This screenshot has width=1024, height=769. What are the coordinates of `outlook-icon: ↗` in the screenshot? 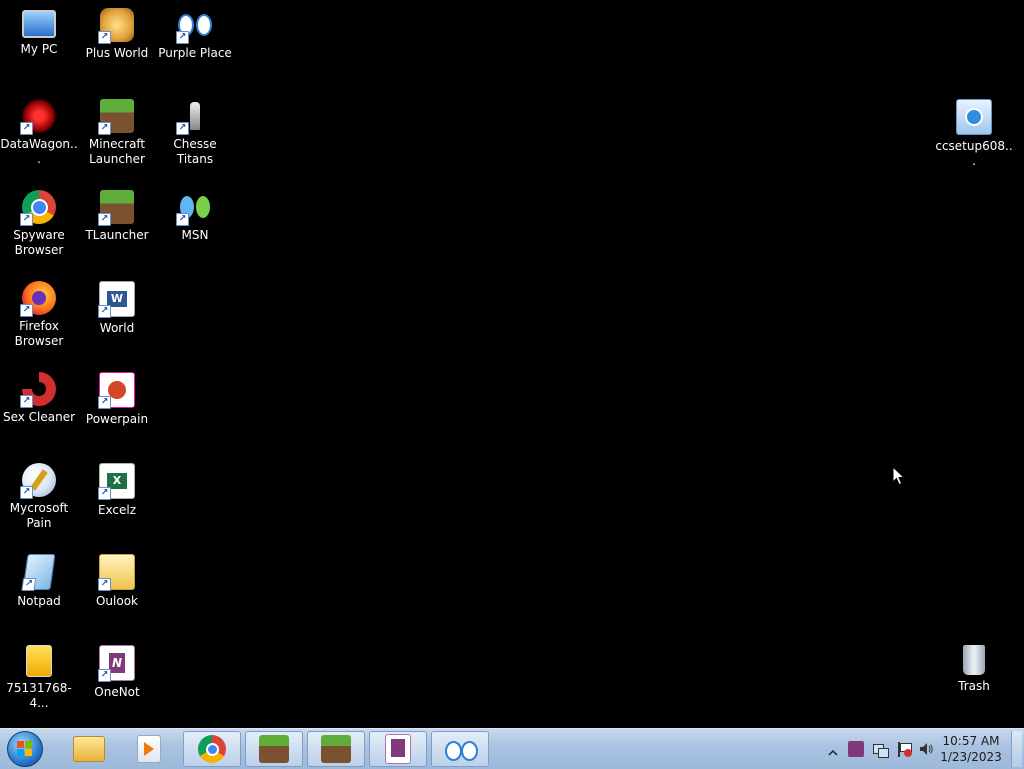 It's located at (116, 572).